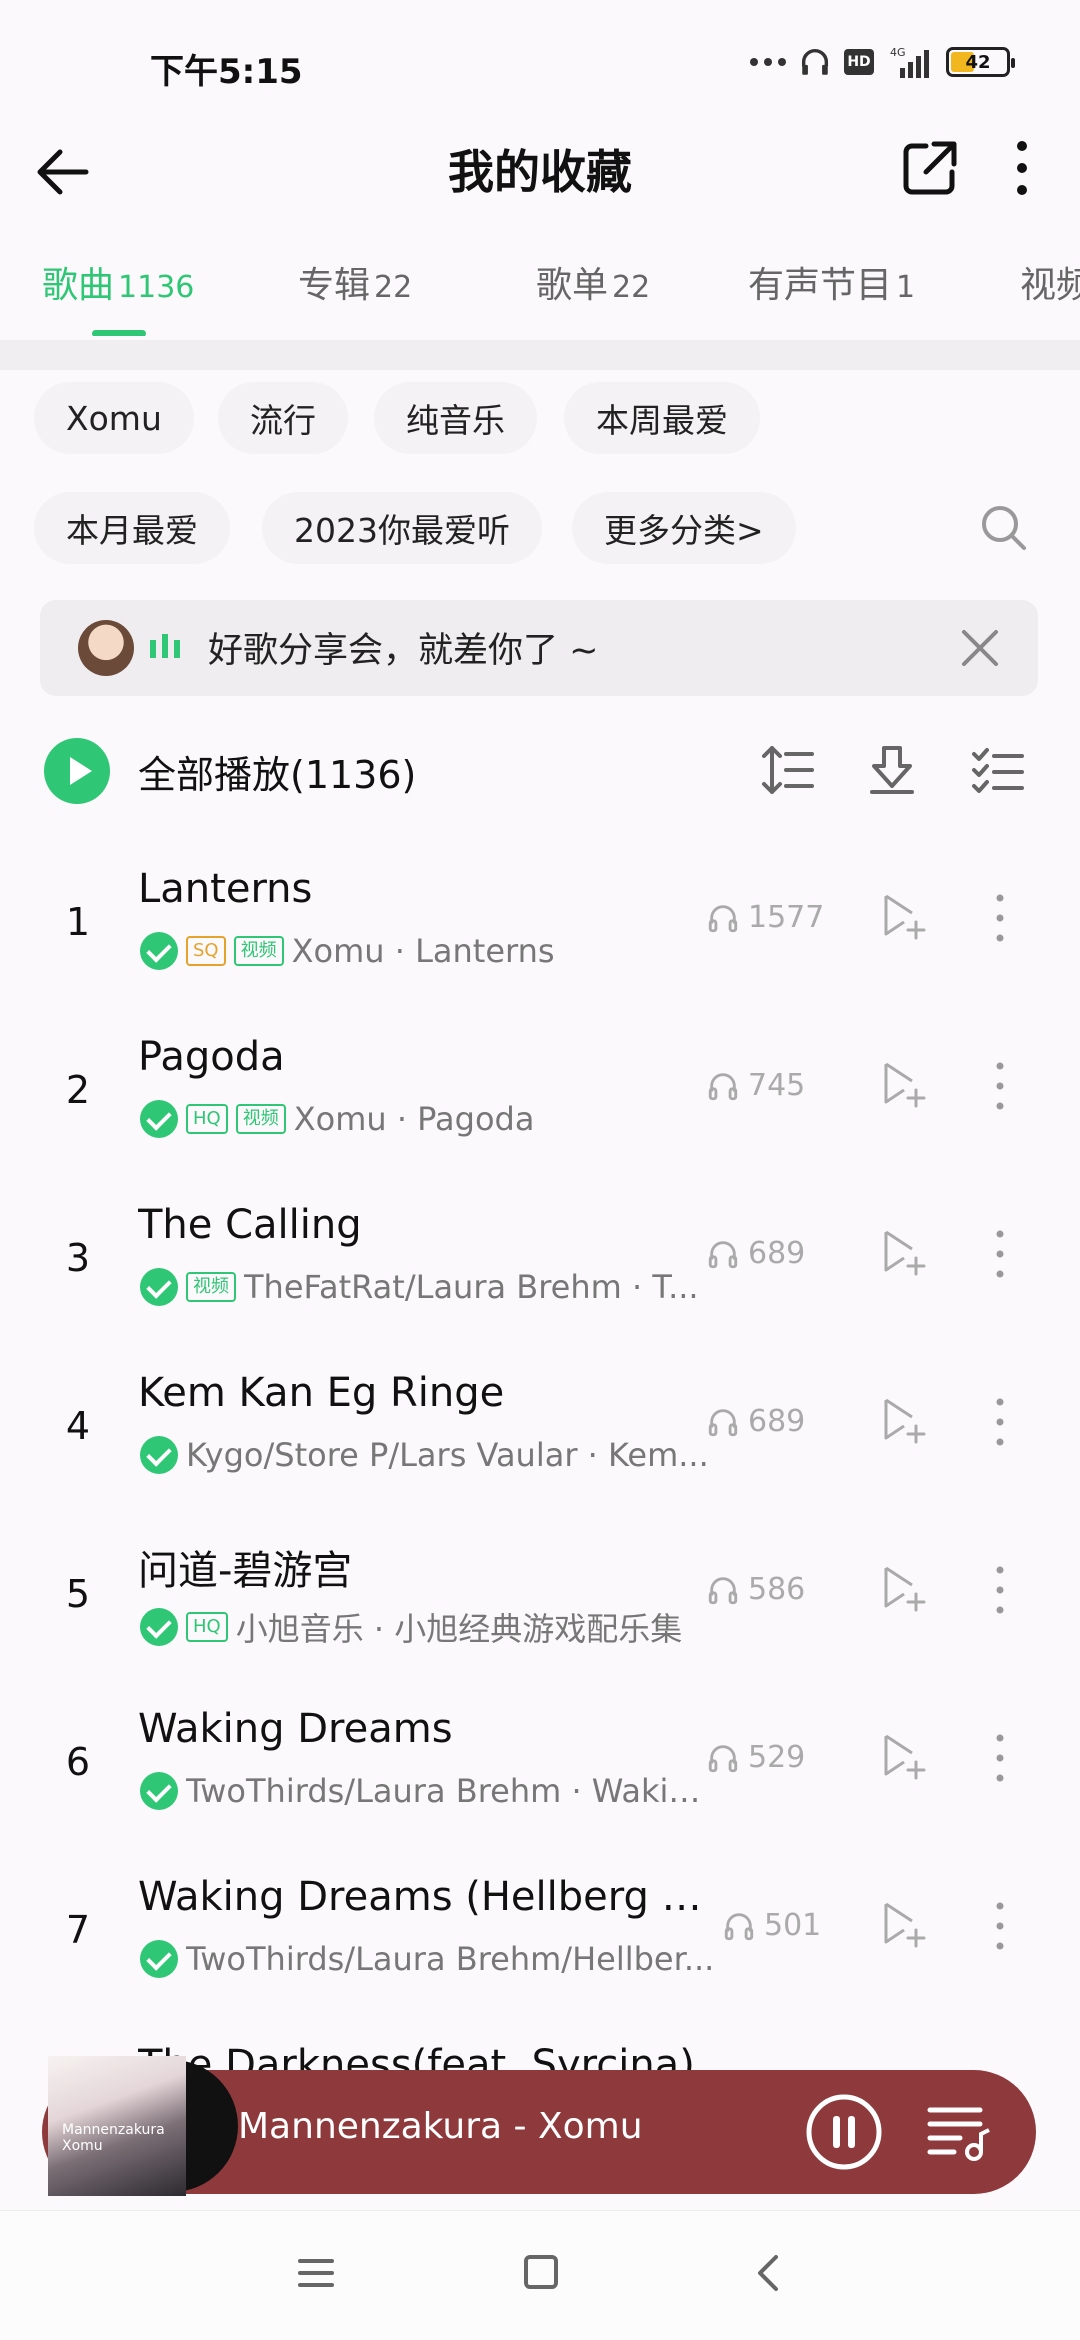 This screenshot has height=2340, width=1080. What do you see at coordinates (1004, 528) in the screenshot?
I see `search-icon` at bounding box center [1004, 528].